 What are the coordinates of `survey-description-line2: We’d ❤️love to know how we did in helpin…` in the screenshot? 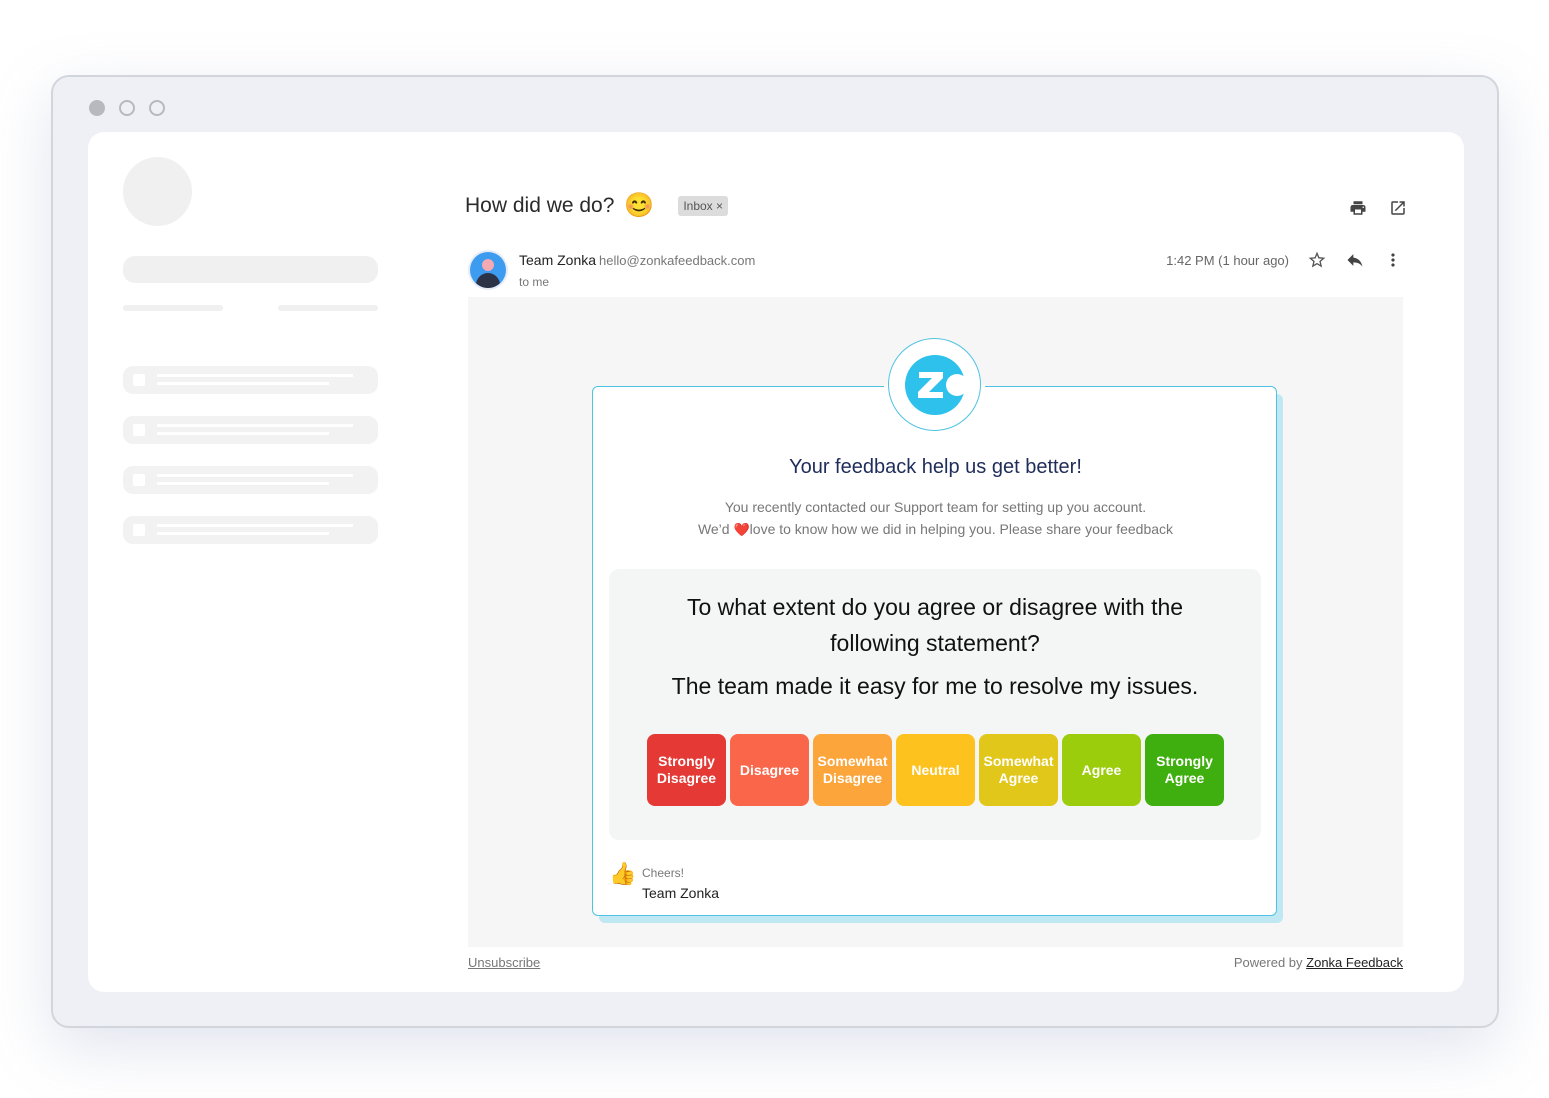 It's located at (935, 529).